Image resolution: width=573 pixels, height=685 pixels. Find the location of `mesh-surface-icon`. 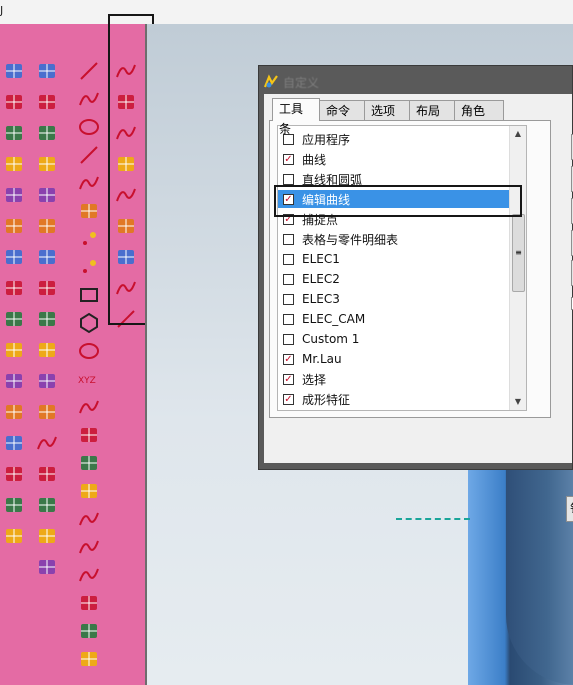

mesh-surface-icon is located at coordinates (14, 195).